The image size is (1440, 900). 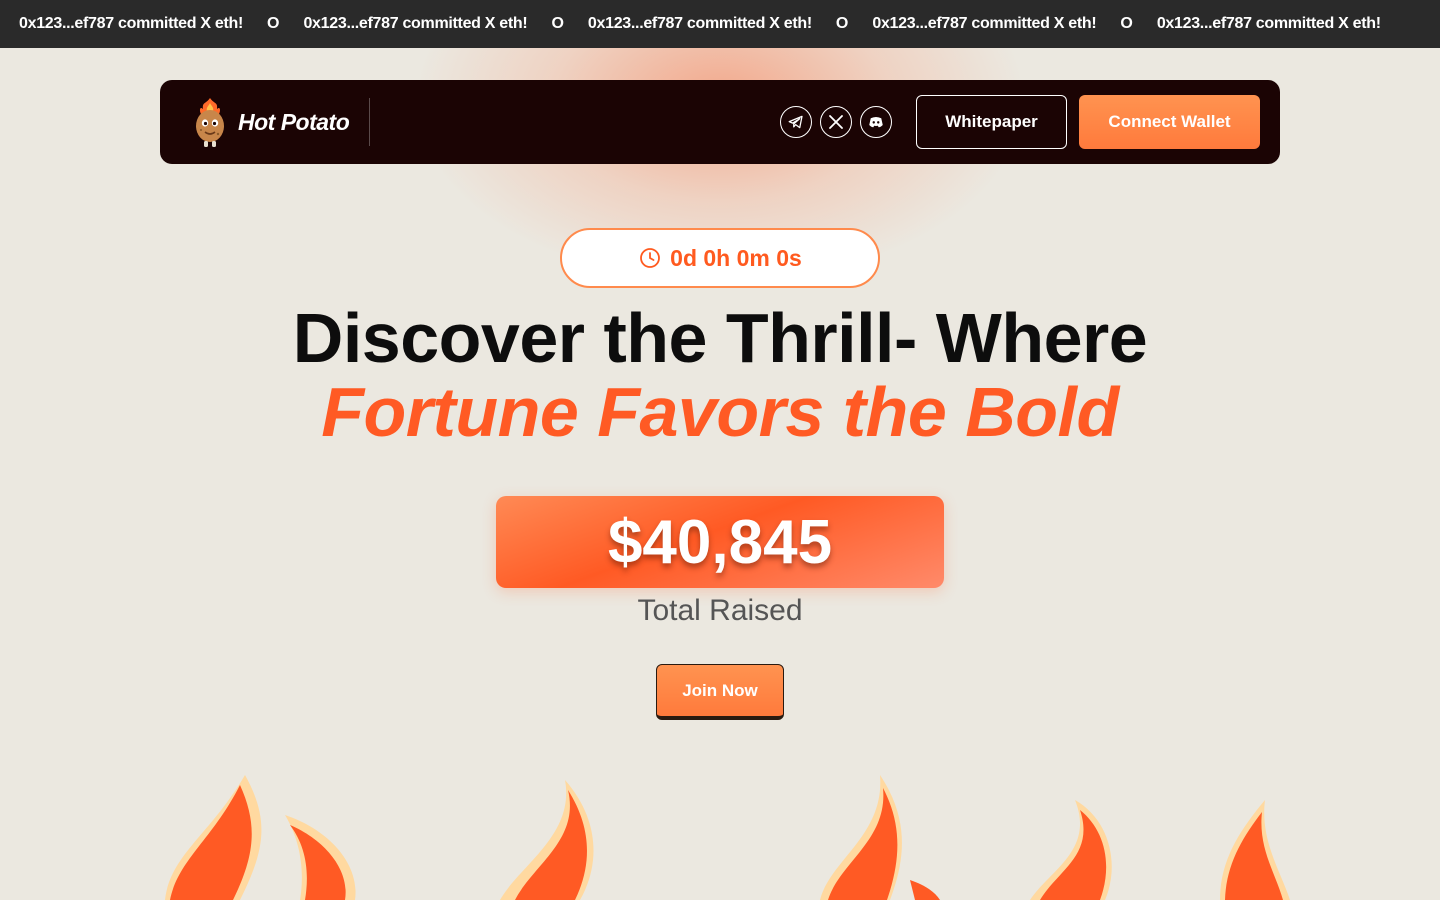 I want to click on countdown-text: 0d 0h 0m 0s, so click(x=736, y=257).